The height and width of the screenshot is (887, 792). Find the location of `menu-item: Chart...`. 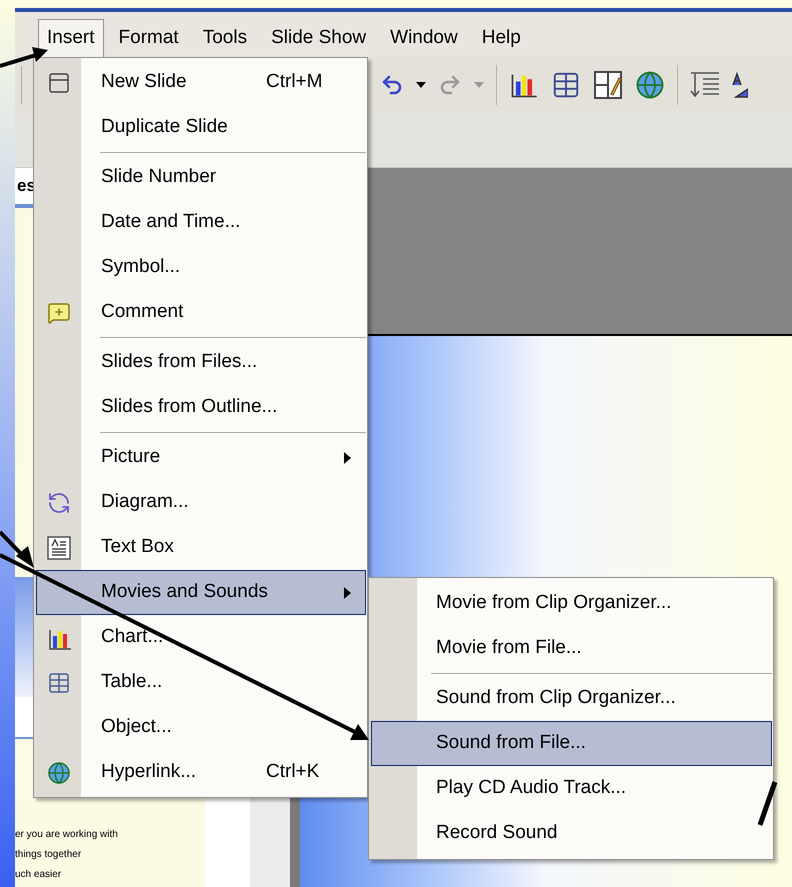

menu-item: Chart... is located at coordinates (201, 637).